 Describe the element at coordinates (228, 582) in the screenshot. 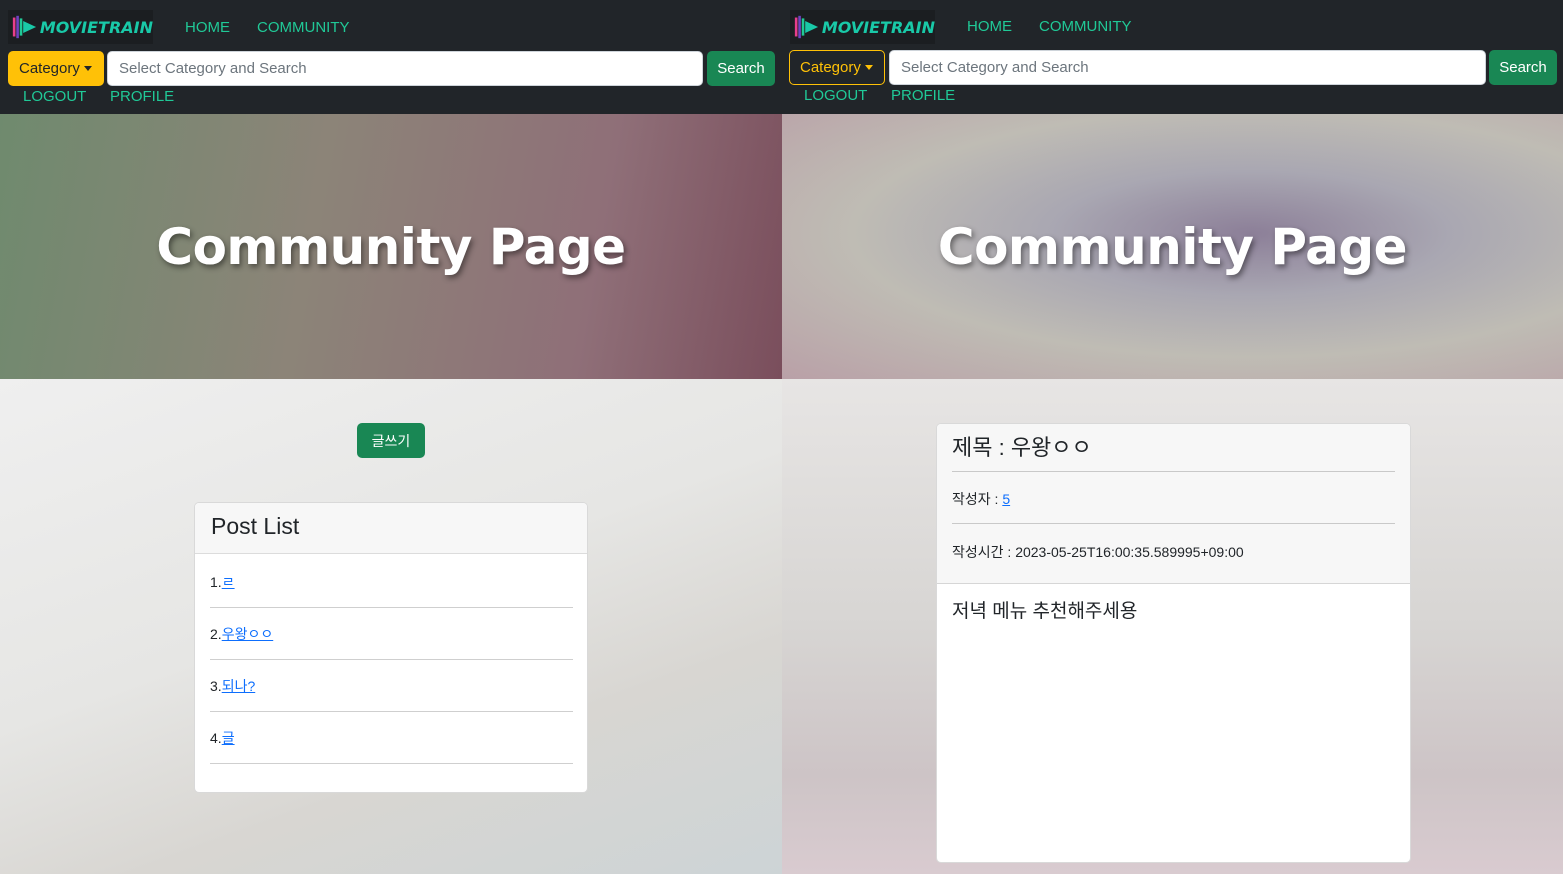

I see `post-link: ㄹ` at that location.